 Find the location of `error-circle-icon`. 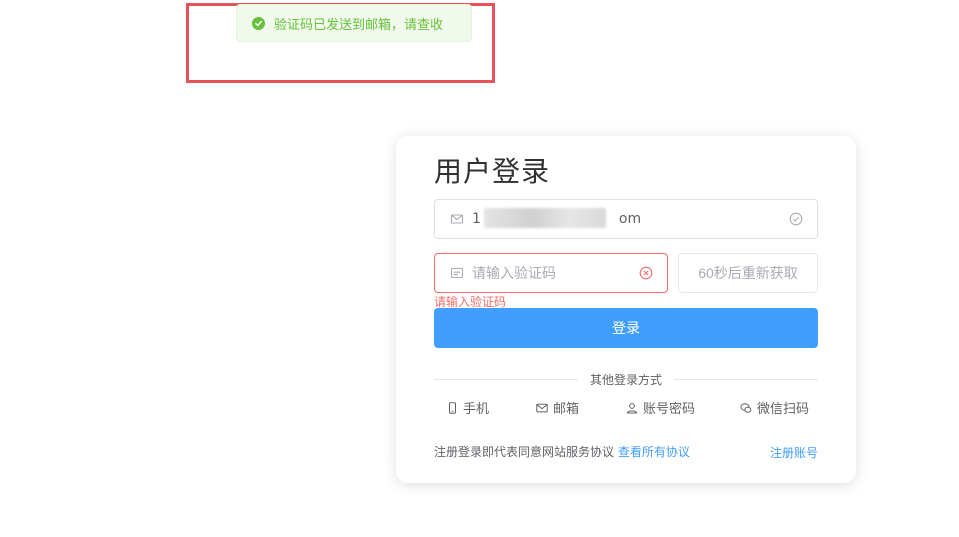

error-circle-icon is located at coordinates (646, 273).